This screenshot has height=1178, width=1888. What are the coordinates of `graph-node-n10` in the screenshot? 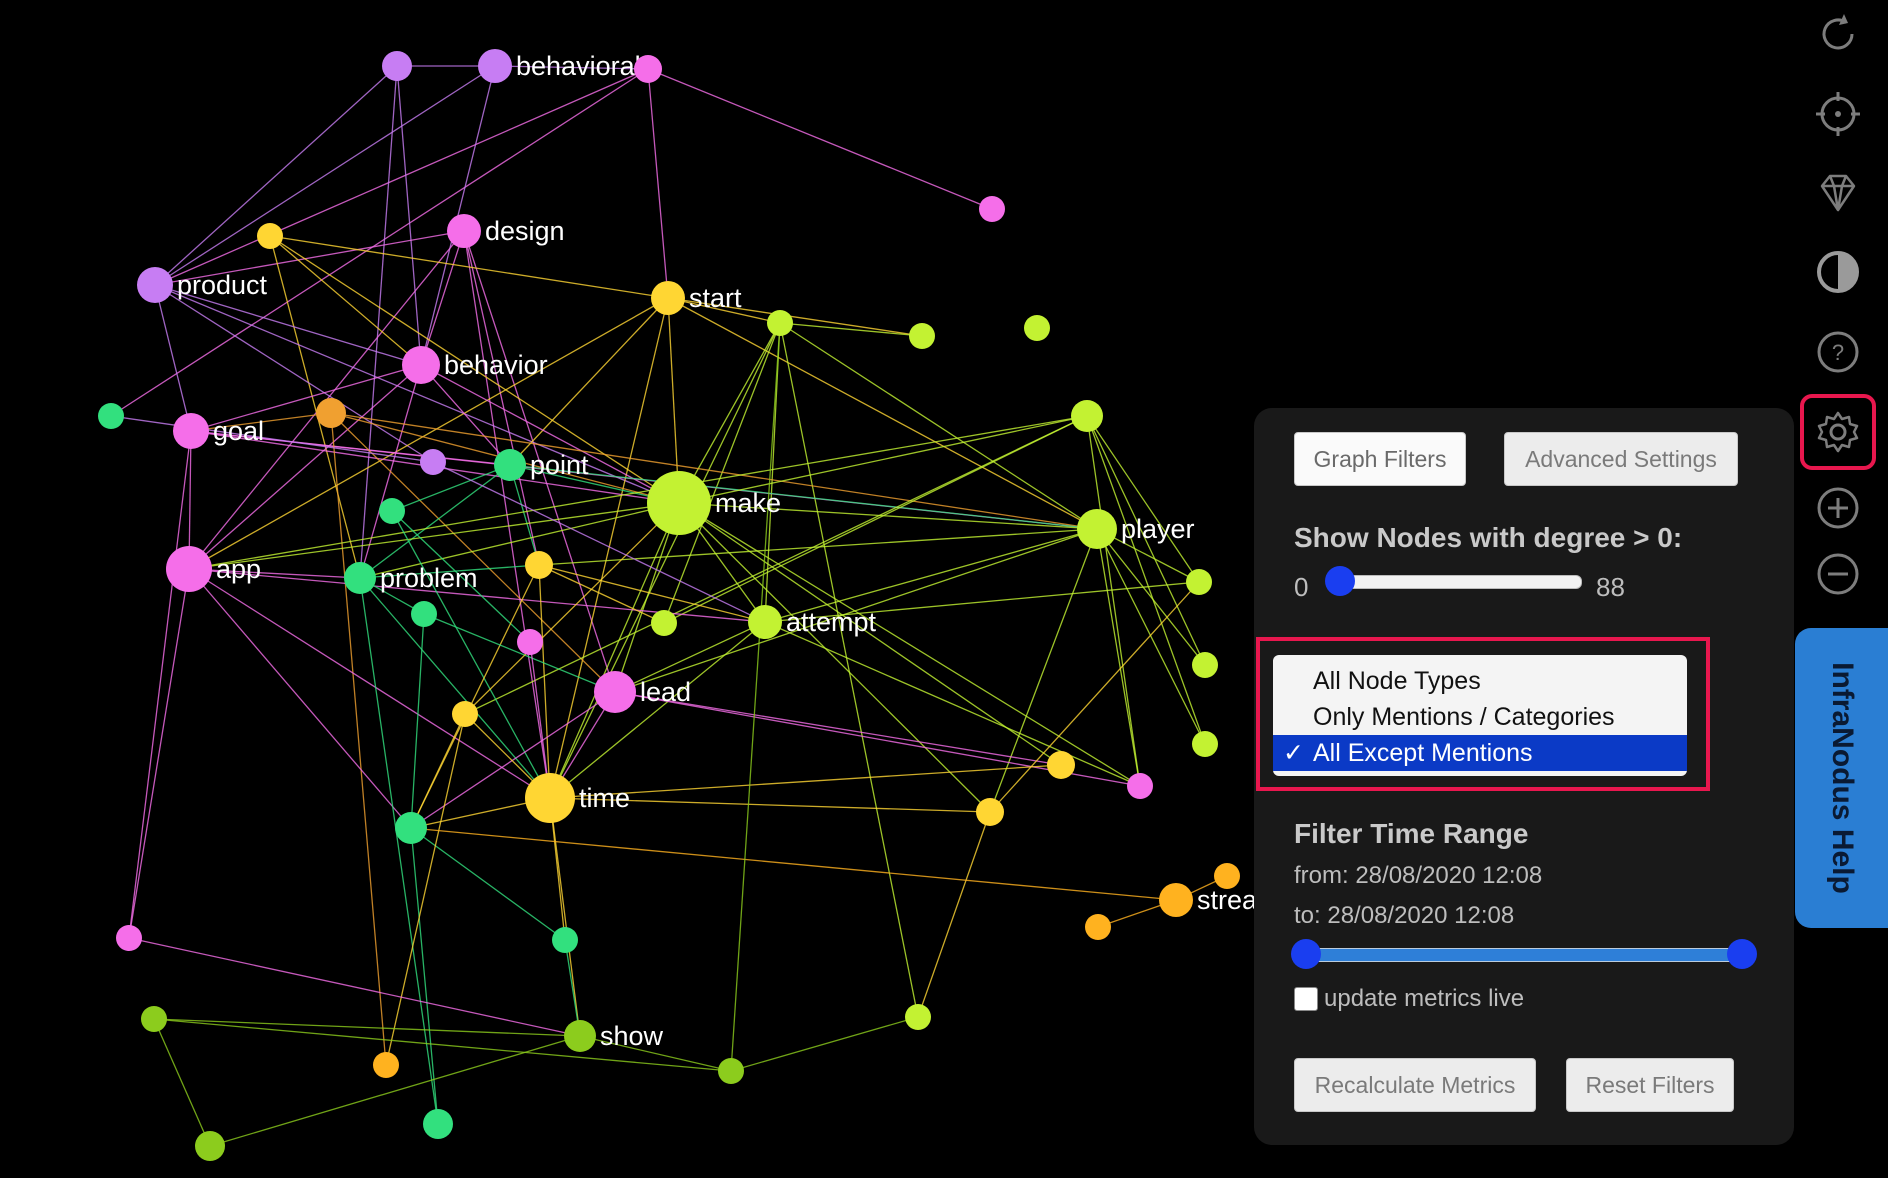 It's located at (331, 413).